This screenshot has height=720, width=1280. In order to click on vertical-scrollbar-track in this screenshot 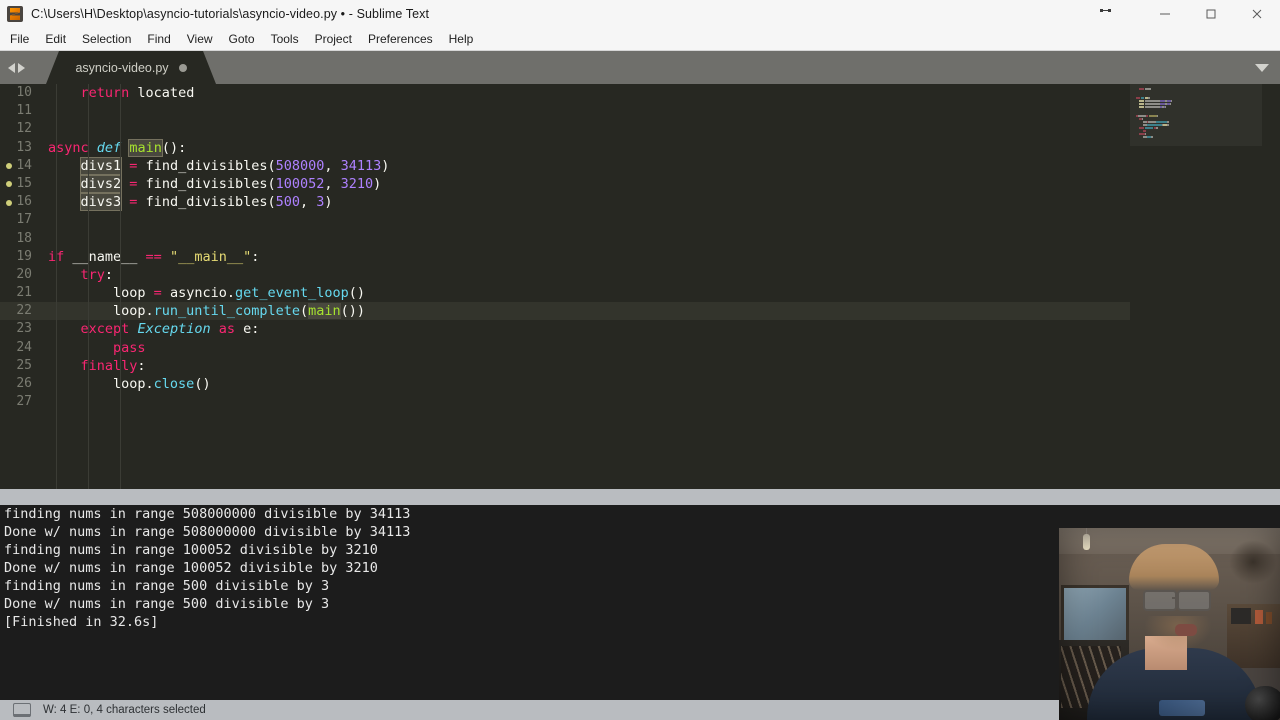, I will do `click(1267, 286)`.